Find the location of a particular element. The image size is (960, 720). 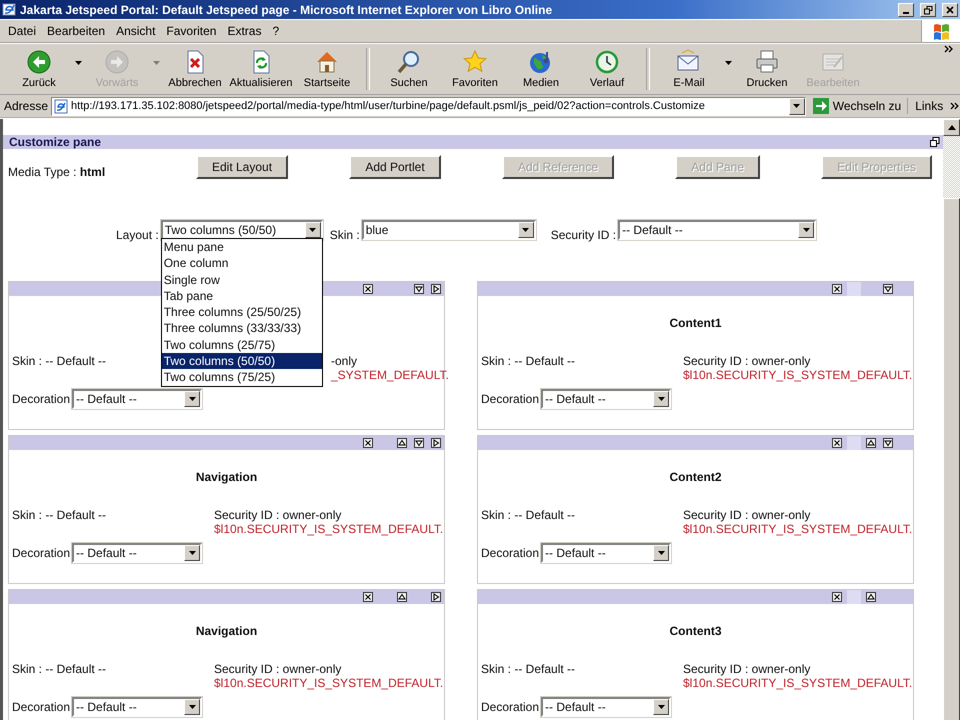

dropdown-option: Tab pane is located at coordinates (242, 296).